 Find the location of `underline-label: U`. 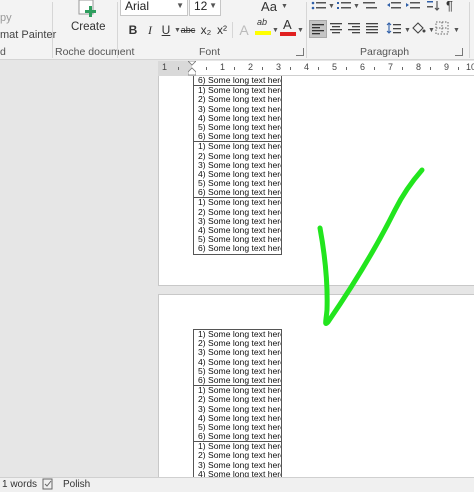

underline-label: U is located at coordinates (166, 30).